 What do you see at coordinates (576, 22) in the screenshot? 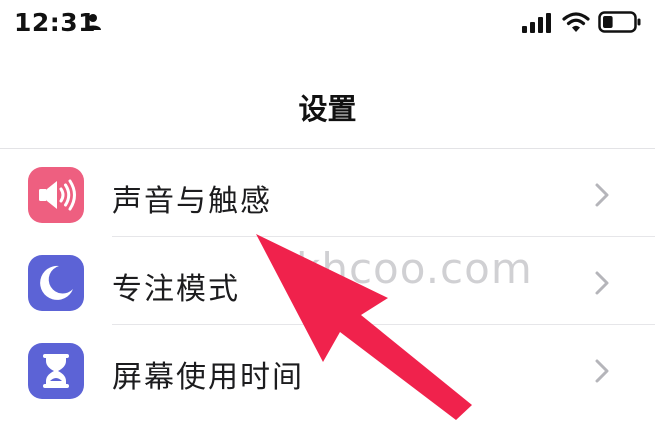
I see `wifi-icon` at bounding box center [576, 22].